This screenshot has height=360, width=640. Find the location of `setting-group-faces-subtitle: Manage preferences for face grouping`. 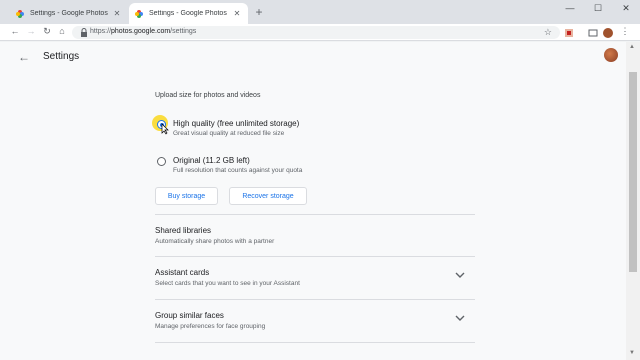

setting-group-faces-subtitle: Manage preferences for face grouping is located at coordinates (210, 326).